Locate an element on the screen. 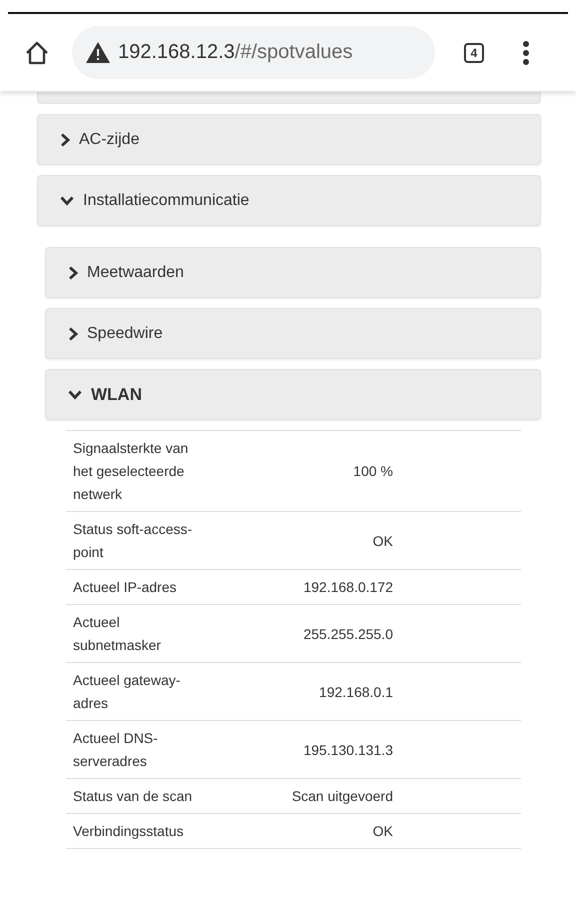 This screenshot has width=576, height=923. address-bar: 192.168.12.3/#/spotvalues is located at coordinates (253, 52).